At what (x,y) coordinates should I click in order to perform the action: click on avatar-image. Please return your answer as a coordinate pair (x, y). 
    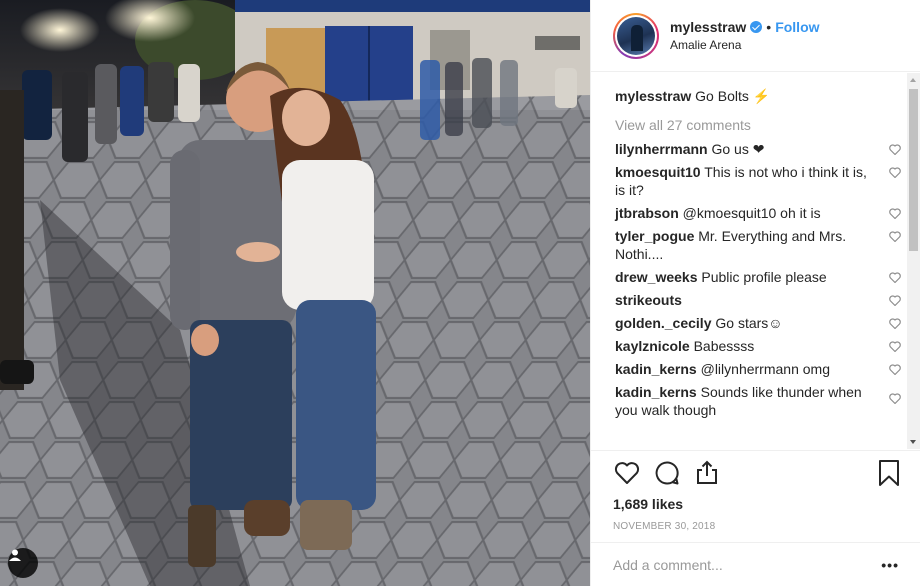
    Looking at the image, I should click on (636, 35).